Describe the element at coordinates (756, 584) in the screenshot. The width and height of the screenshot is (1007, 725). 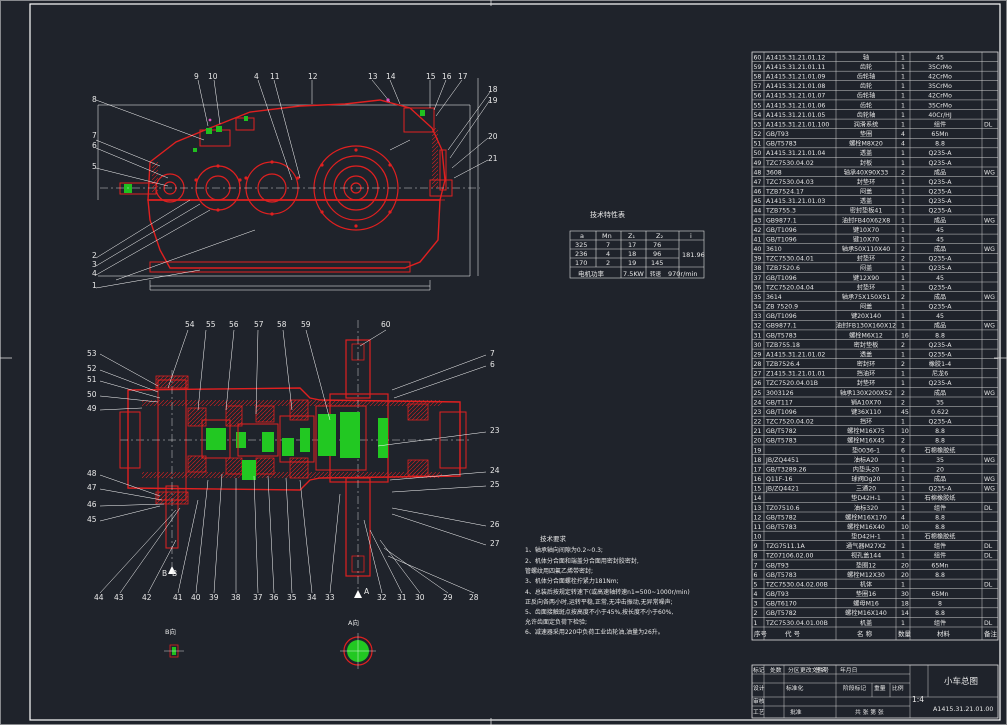
I see `bom-cell-no: 5` at that location.